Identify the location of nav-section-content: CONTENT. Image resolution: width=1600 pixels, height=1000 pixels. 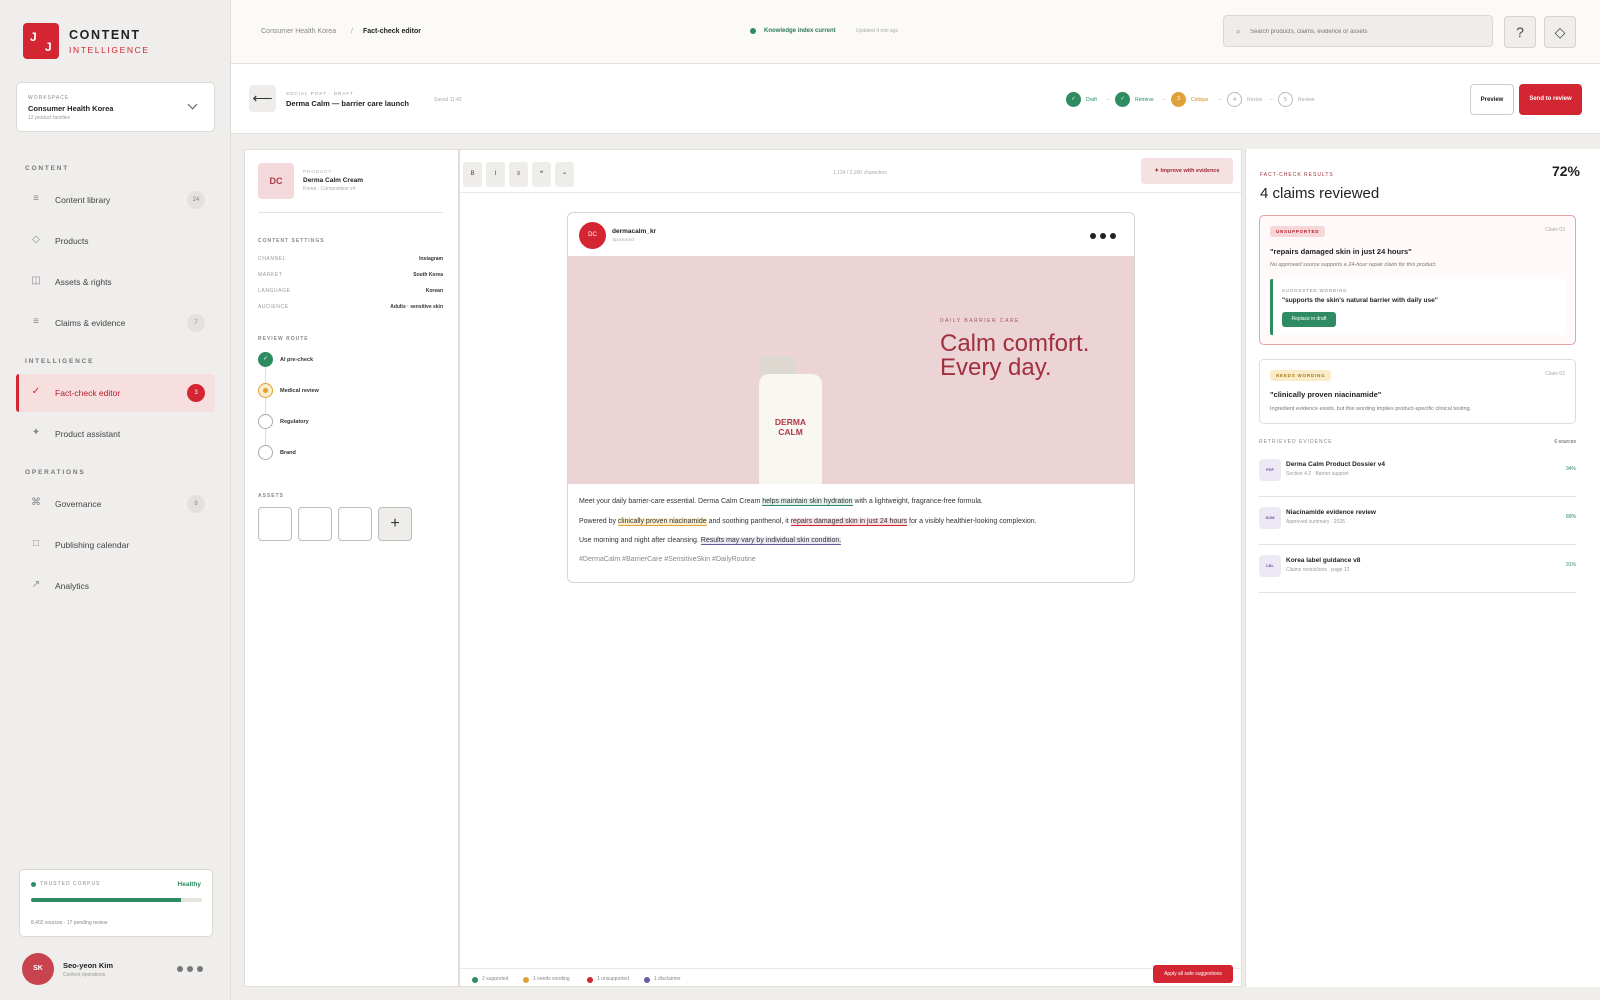
(47, 168).